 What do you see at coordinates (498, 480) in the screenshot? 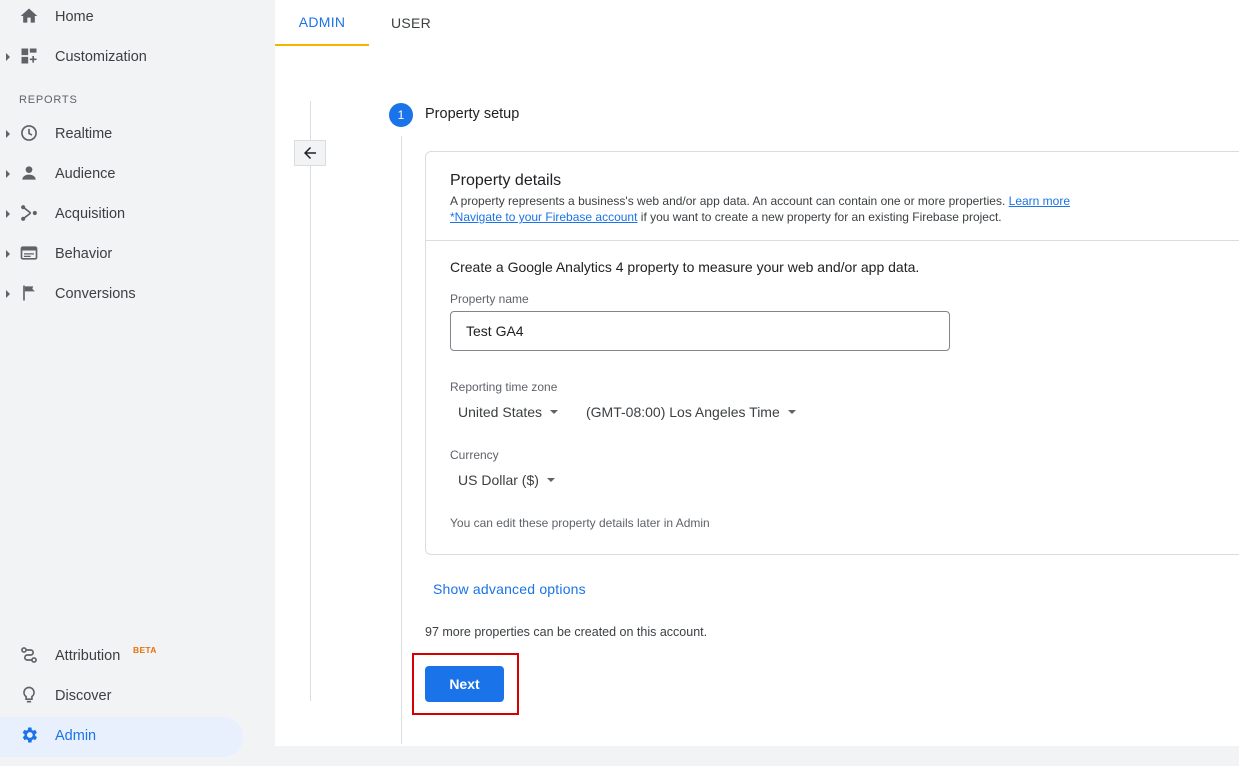
I see `currency-value: US Dollar ($)` at bounding box center [498, 480].